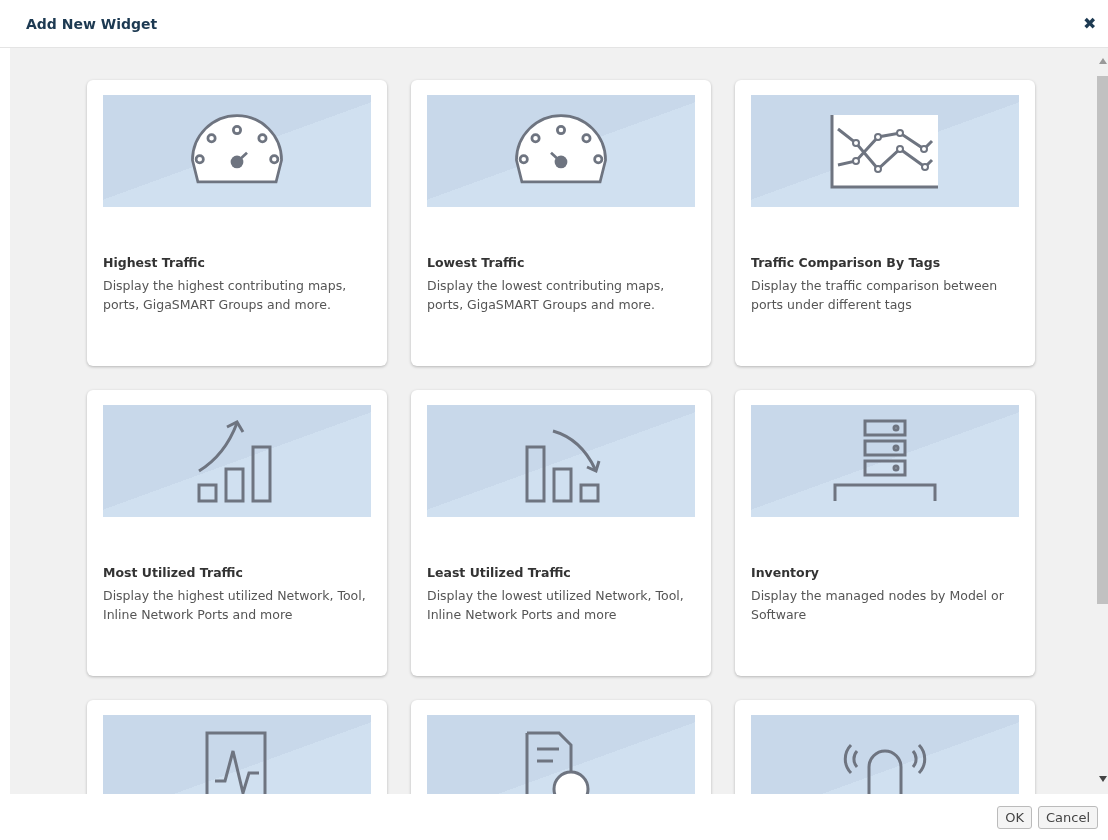 Image resolution: width=1108 pixels, height=840 pixels. What do you see at coordinates (237, 762) in the screenshot?
I see `pulse-monitor-icon` at bounding box center [237, 762].